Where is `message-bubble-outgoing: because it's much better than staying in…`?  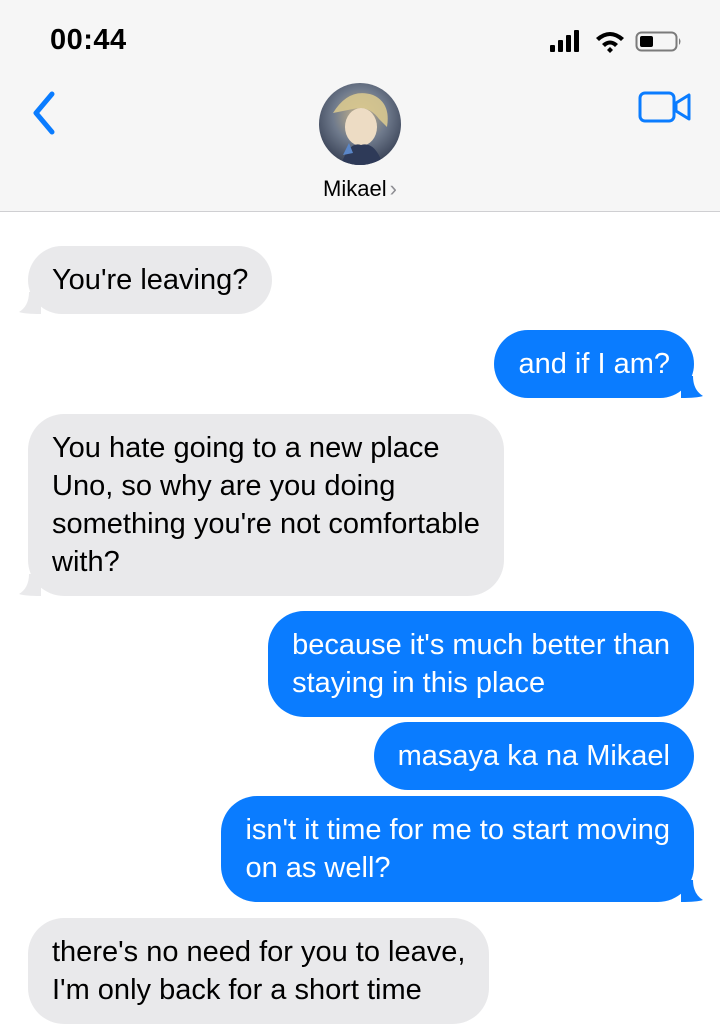 message-bubble-outgoing: because it's much better than staying in… is located at coordinates (481, 664).